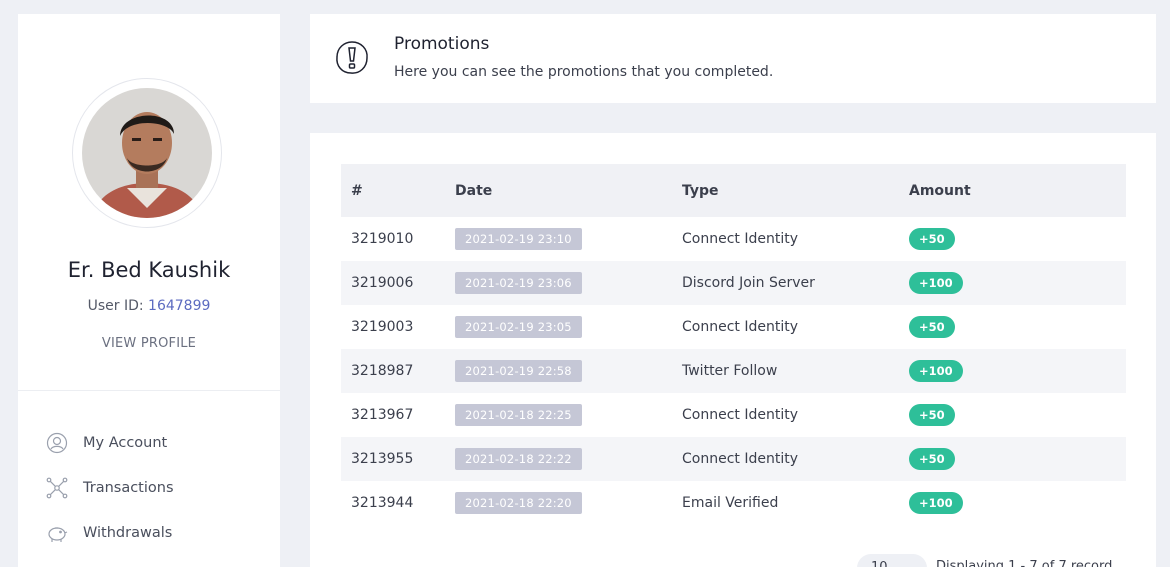  Describe the element at coordinates (1017, 191) in the screenshot. I see `column-header-amount: Amount` at that location.